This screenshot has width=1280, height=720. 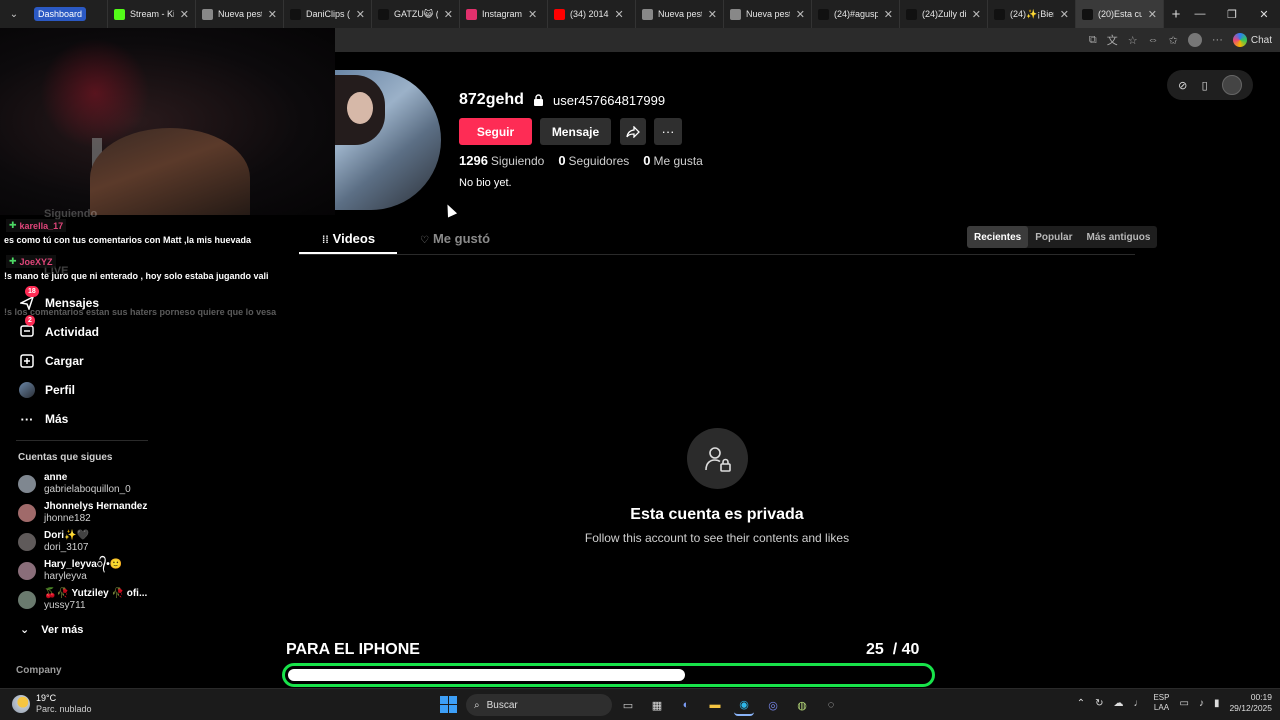 I want to click on sort-recent: Recientes, so click(x=998, y=237).